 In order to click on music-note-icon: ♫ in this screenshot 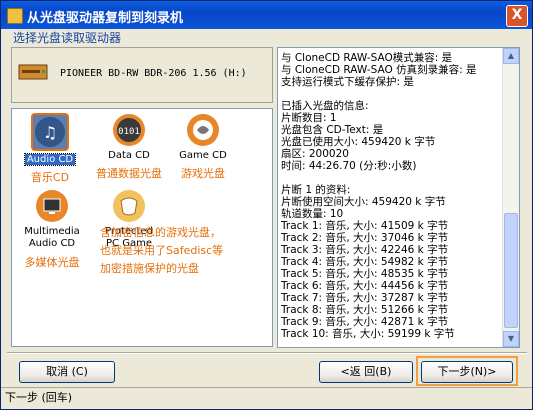, I will do `click(50, 132)`.